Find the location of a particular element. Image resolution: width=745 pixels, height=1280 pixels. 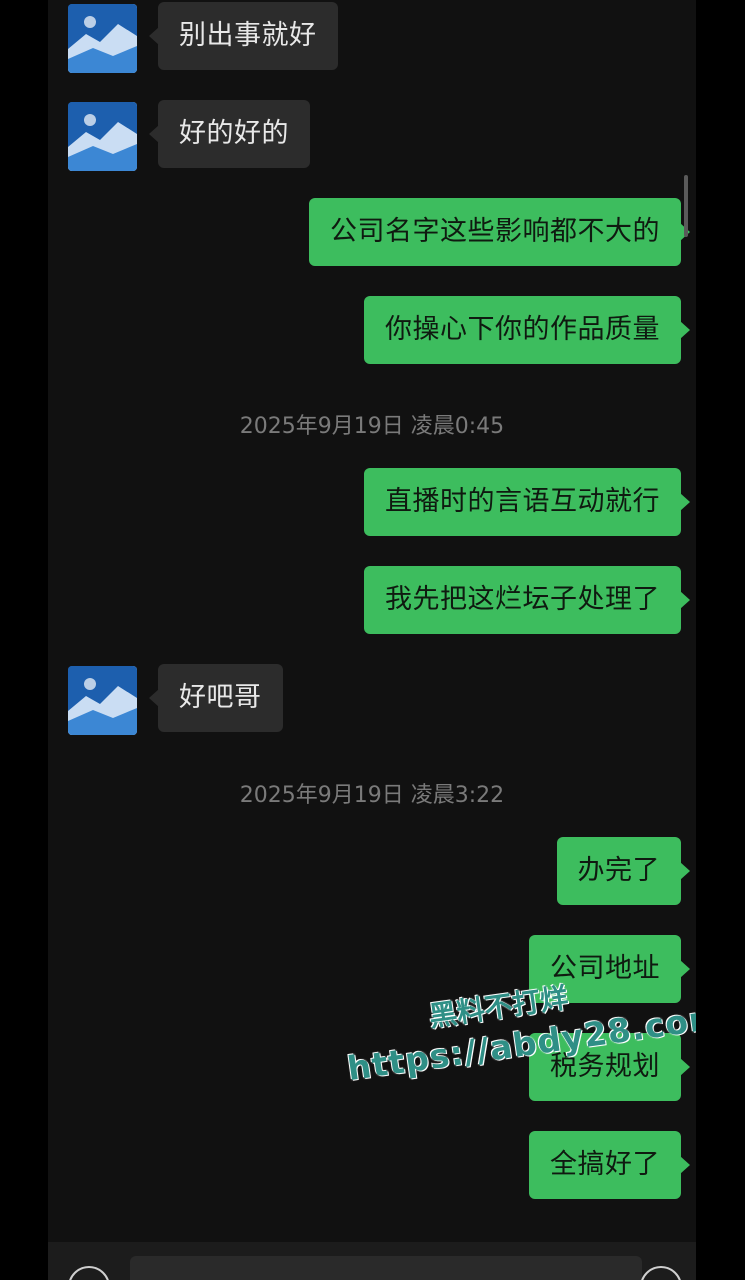

message-row: 好的好的 is located at coordinates (372, 135).